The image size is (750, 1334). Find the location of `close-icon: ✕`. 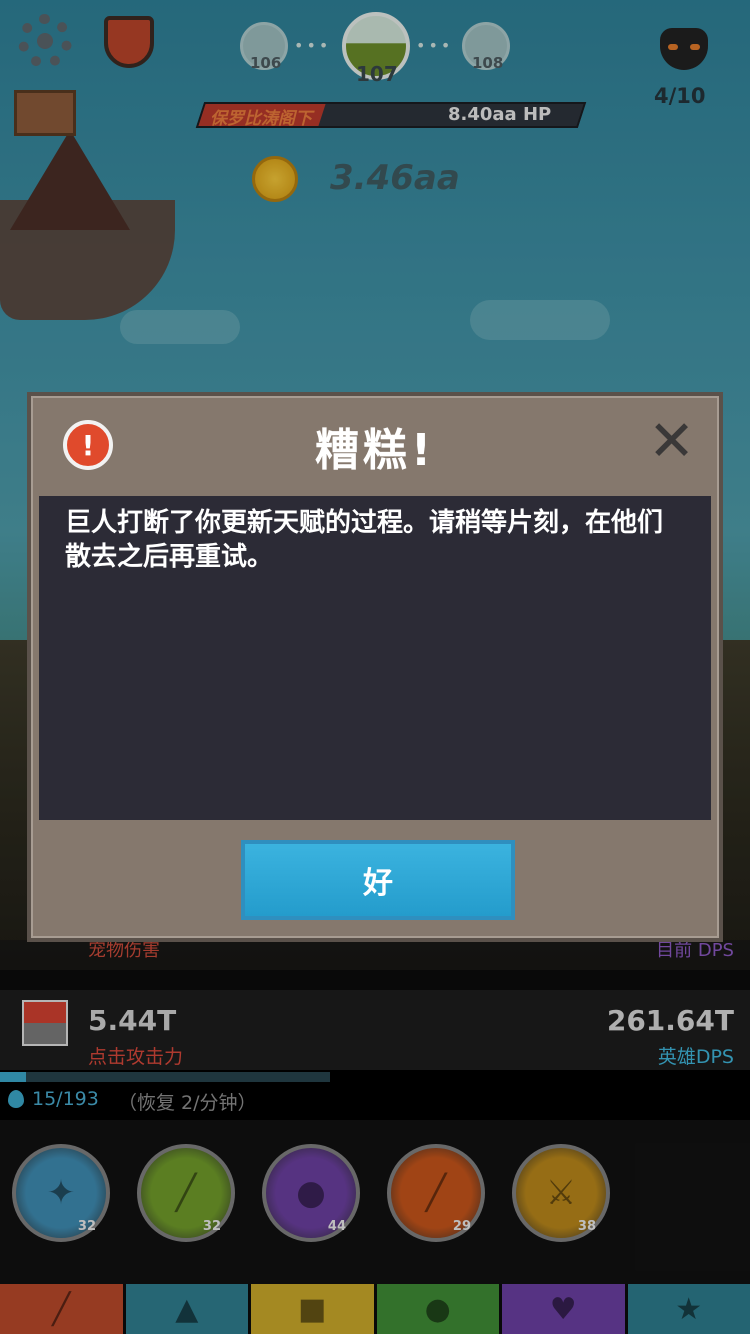

close-icon: ✕ is located at coordinates (671, 442).